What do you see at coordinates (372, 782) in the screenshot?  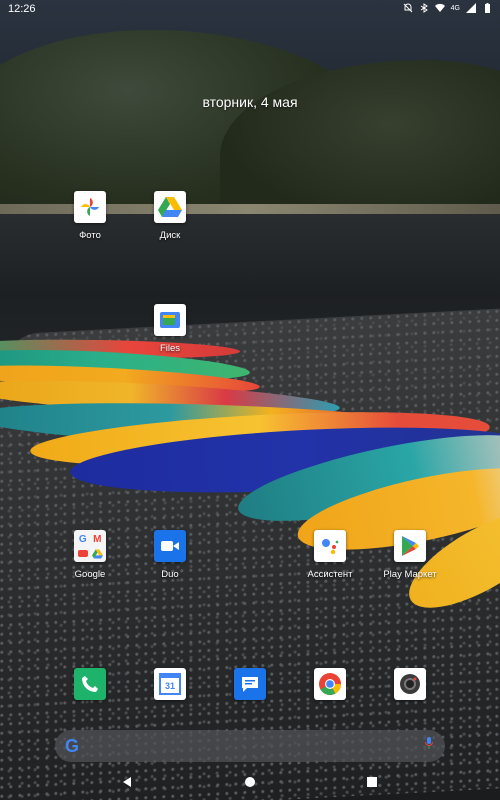 I see `recents-icon` at bounding box center [372, 782].